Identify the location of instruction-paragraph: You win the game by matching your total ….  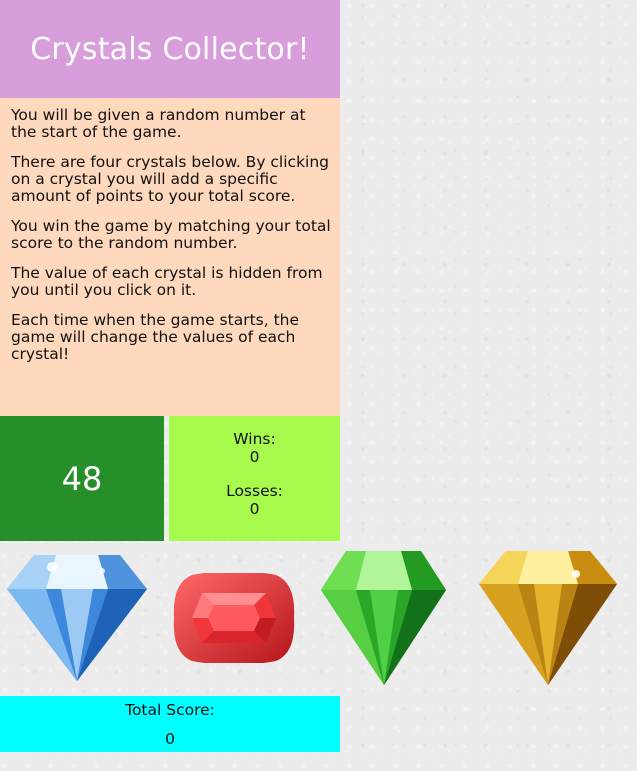
(171, 234).